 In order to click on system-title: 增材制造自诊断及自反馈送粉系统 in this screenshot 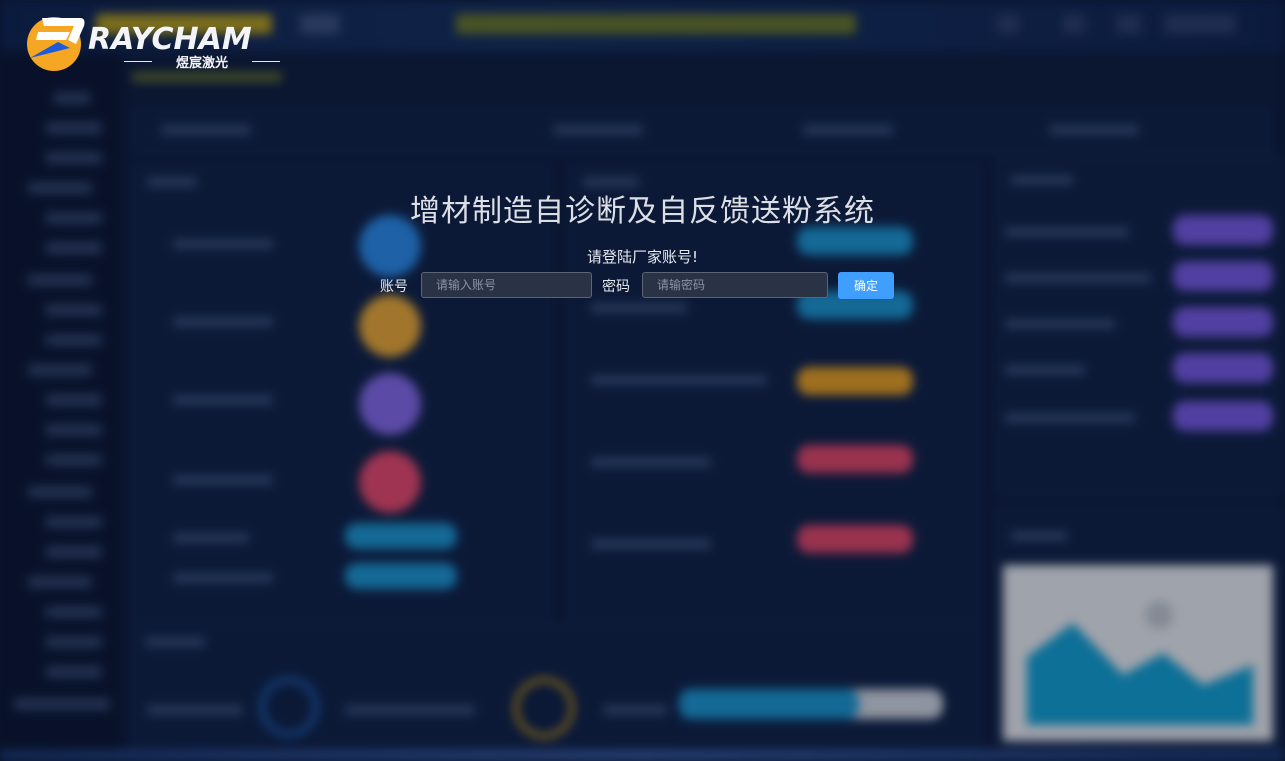, I will do `click(642, 211)`.